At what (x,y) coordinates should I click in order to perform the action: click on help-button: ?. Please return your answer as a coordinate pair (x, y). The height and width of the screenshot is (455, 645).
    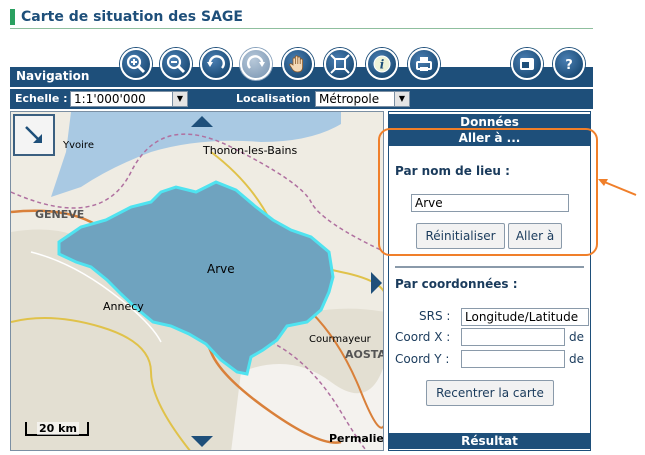
    Looking at the image, I should click on (569, 64).